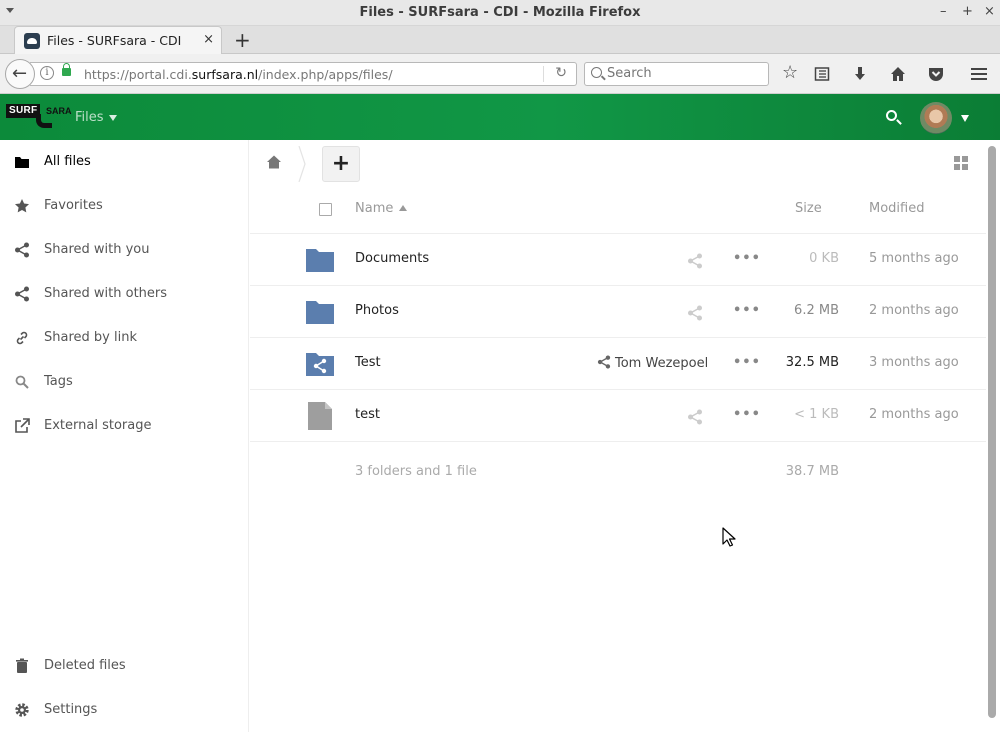 This screenshot has width=1000, height=732. I want to click on mouse-cursor-icon, so click(729, 537).